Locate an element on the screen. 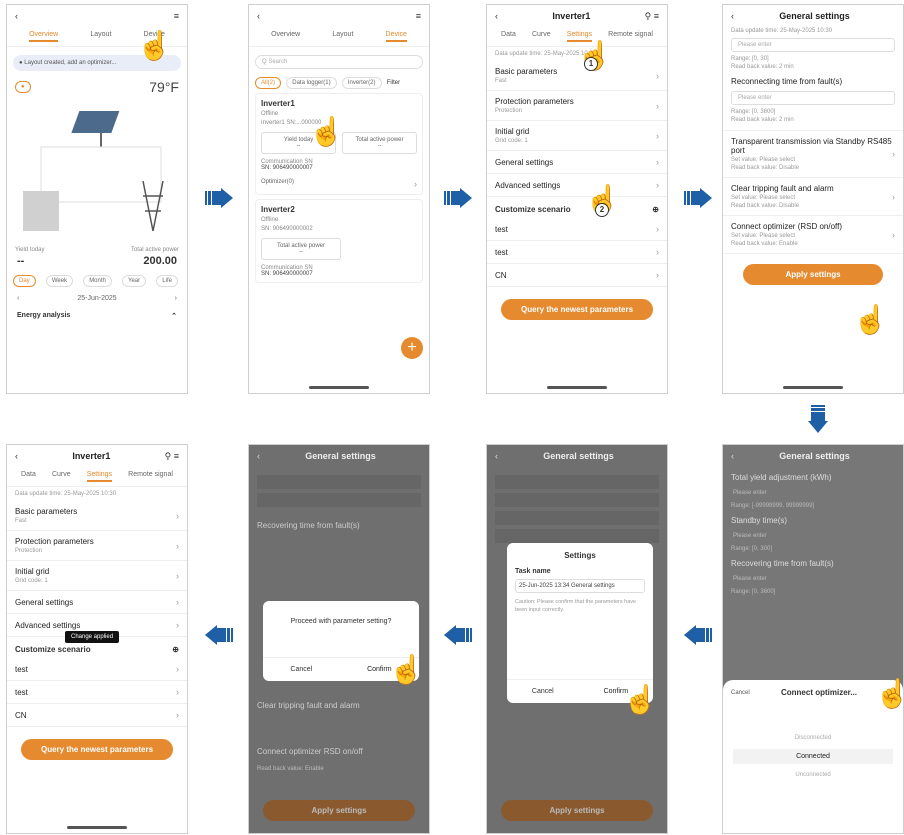 This screenshot has width=904, height=835. row-basic-parameters: Basic parameters Fast › is located at coordinates (97, 516).